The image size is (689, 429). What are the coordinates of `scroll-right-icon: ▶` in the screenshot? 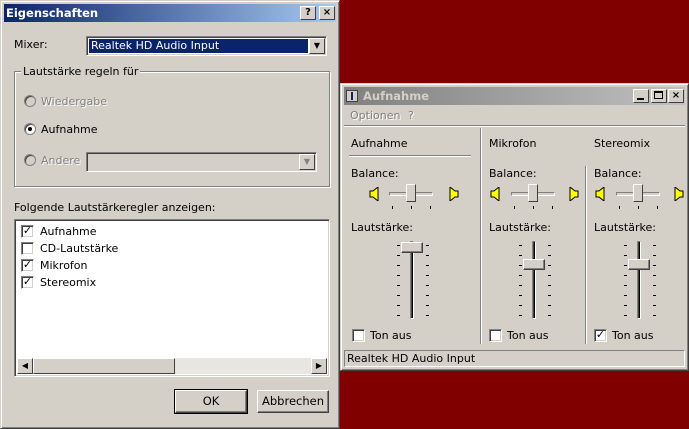 It's located at (319, 366).